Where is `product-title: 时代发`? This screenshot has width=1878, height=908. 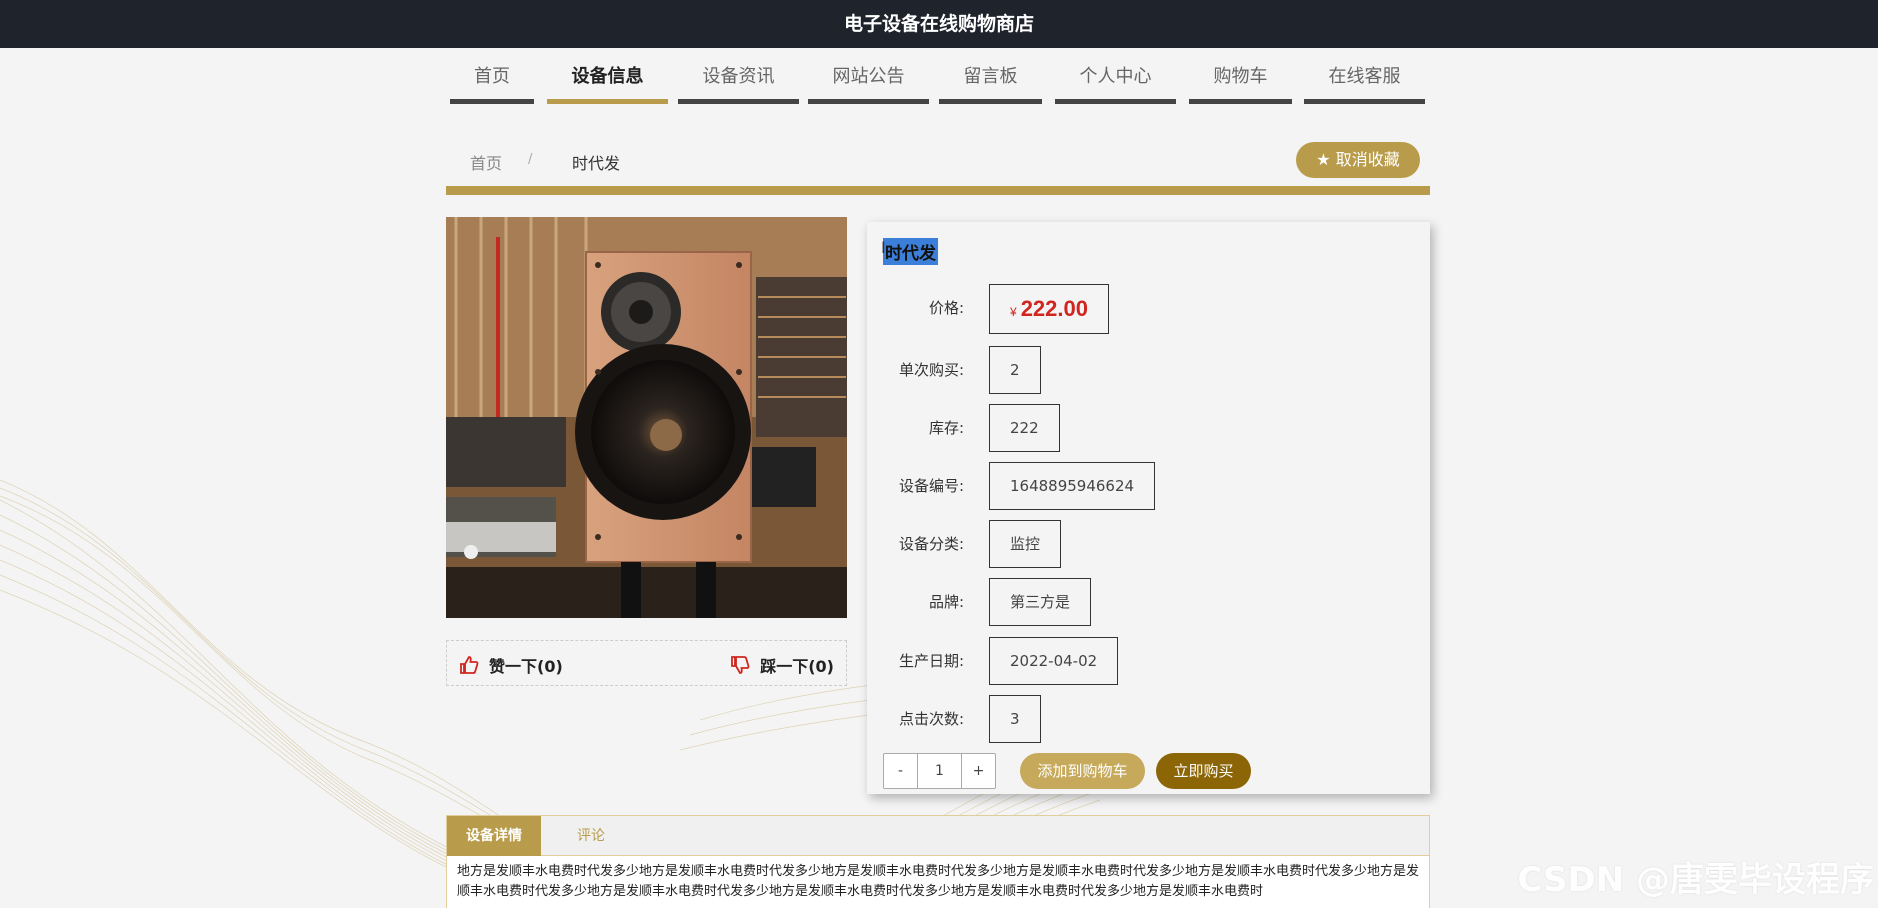 product-title: 时代发 is located at coordinates (910, 251).